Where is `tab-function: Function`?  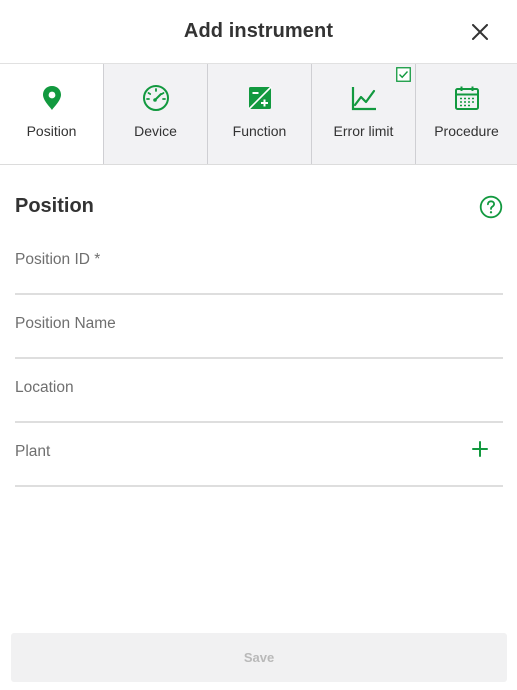 tab-function: Function is located at coordinates (259, 114).